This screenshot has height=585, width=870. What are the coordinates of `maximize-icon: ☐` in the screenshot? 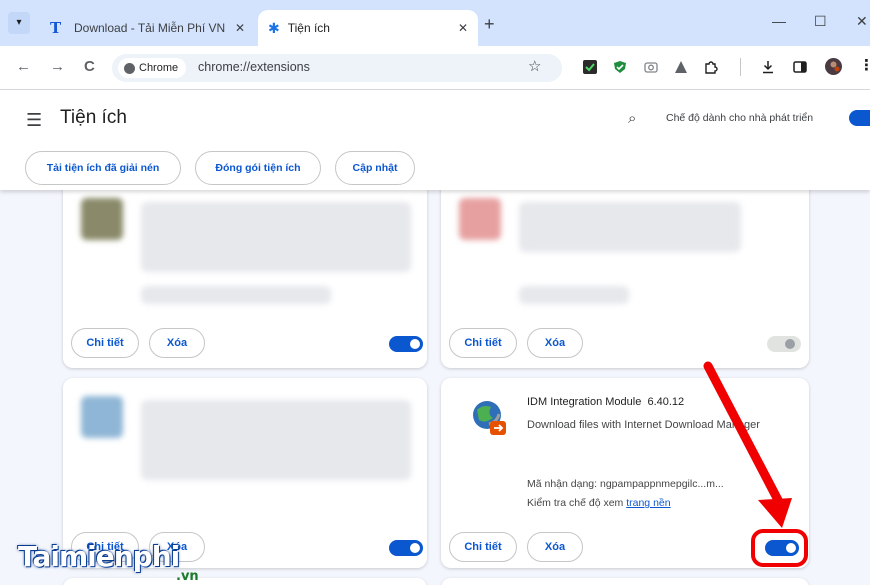 It's located at (820, 21).